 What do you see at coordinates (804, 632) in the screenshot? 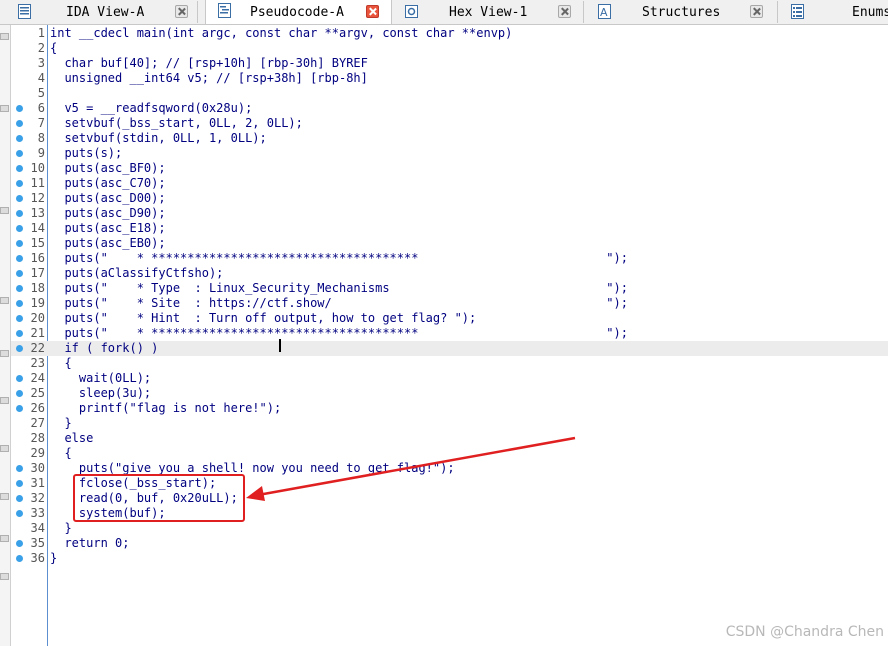
I see `watermark: CSDN @Chandra Chen` at bounding box center [804, 632].